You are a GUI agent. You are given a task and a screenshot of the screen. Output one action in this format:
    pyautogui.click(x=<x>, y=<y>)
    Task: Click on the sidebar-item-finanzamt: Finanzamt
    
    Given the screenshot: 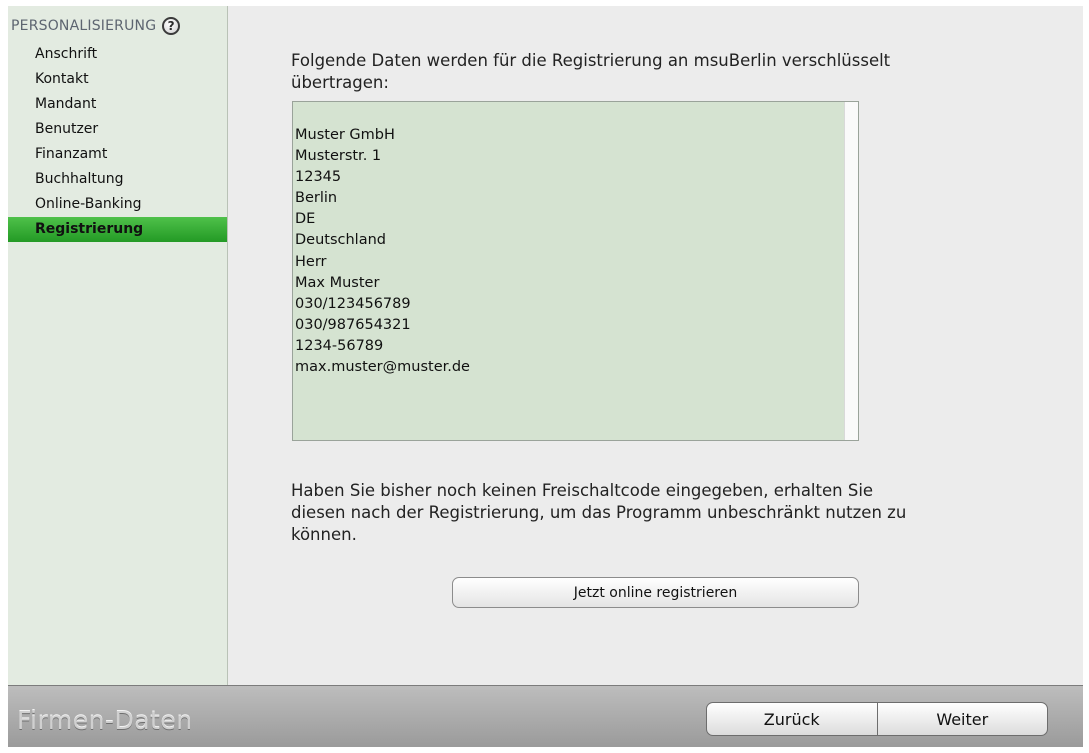 What is the action you would take?
    pyautogui.click(x=117, y=154)
    